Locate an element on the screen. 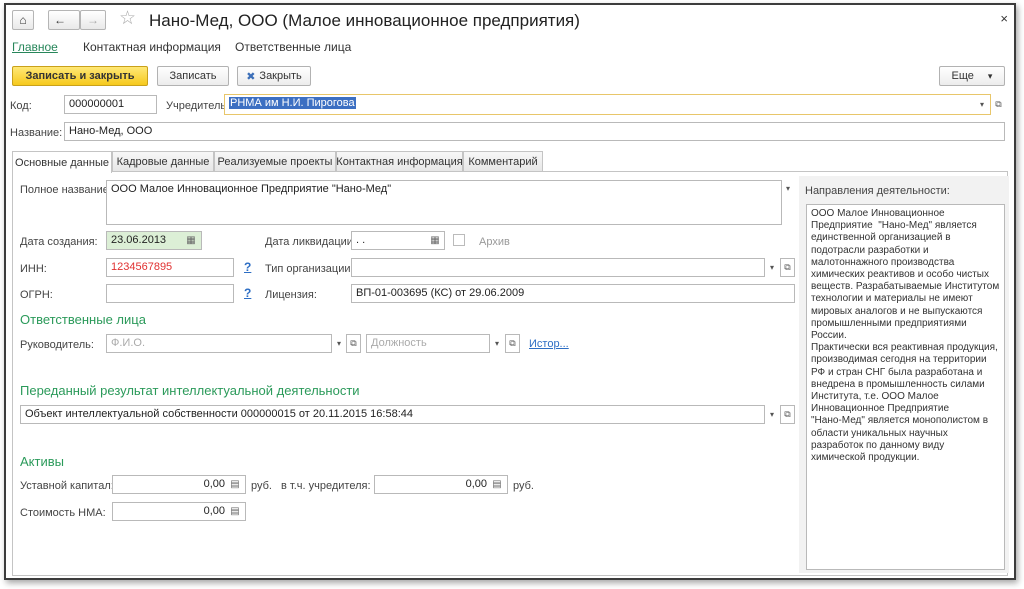 This screenshot has width=1024, height=589. home-icon: ⌂ is located at coordinates (23, 20).